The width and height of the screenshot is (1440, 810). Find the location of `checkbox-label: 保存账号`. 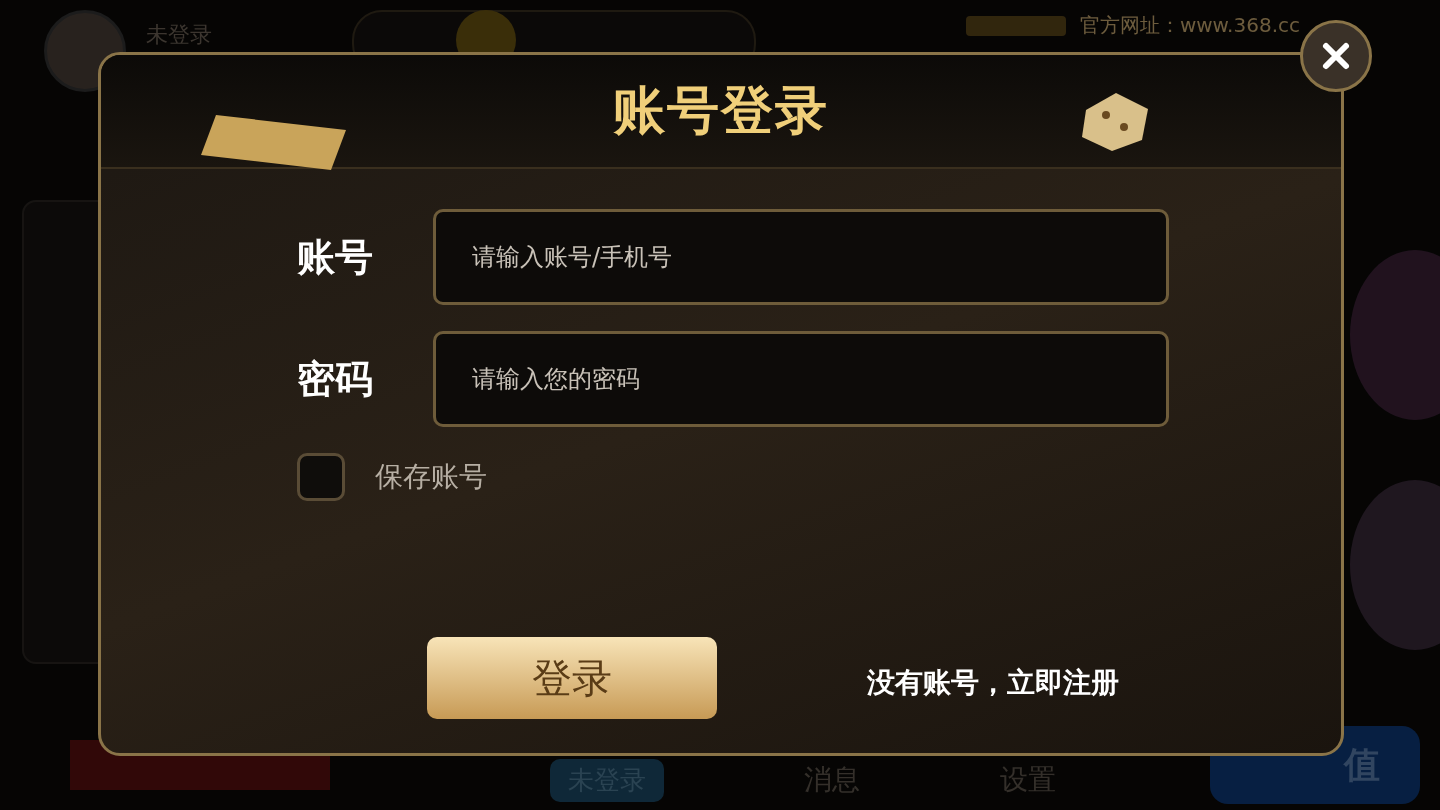

checkbox-label: 保存账号 is located at coordinates (431, 477).